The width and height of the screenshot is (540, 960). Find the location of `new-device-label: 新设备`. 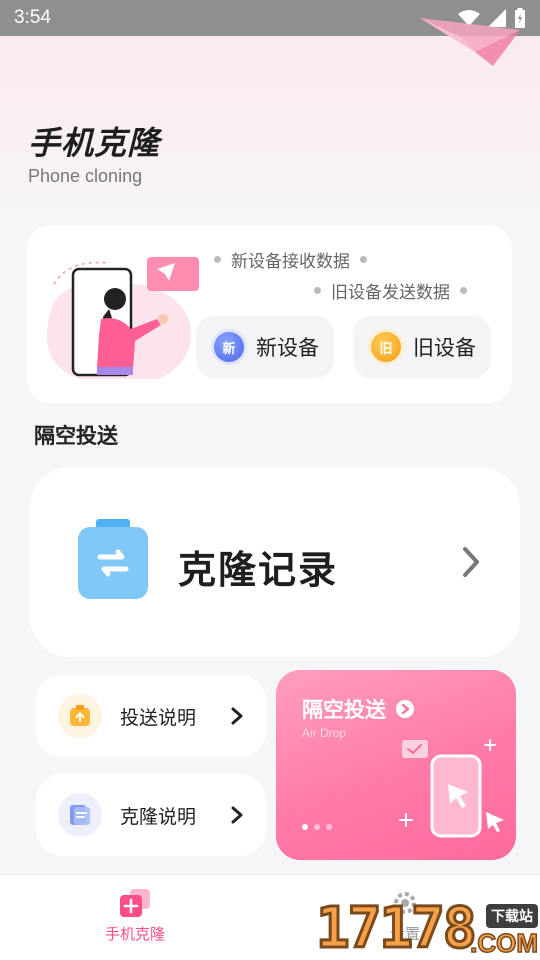

new-device-label: 新设备 is located at coordinates (287, 348).